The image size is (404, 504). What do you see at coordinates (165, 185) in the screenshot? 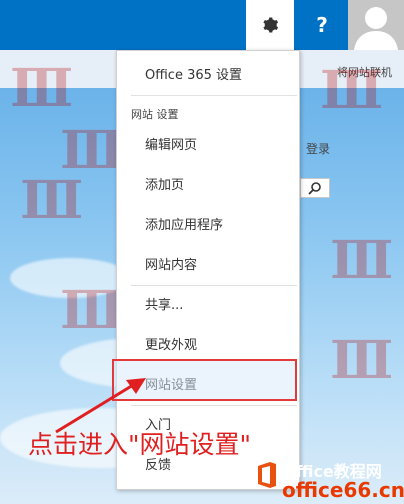
I see `menu-item-label: 添加页` at bounding box center [165, 185].